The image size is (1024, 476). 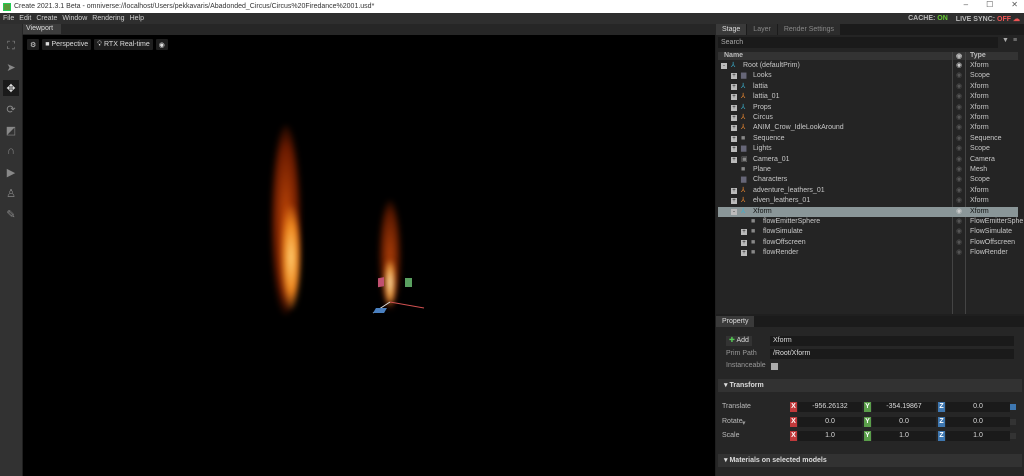 What do you see at coordinates (868, 191) in the screenshot?
I see `tree-row: + ⅄ adventure_leathers_01 ◉ Xform` at bounding box center [868, 191].